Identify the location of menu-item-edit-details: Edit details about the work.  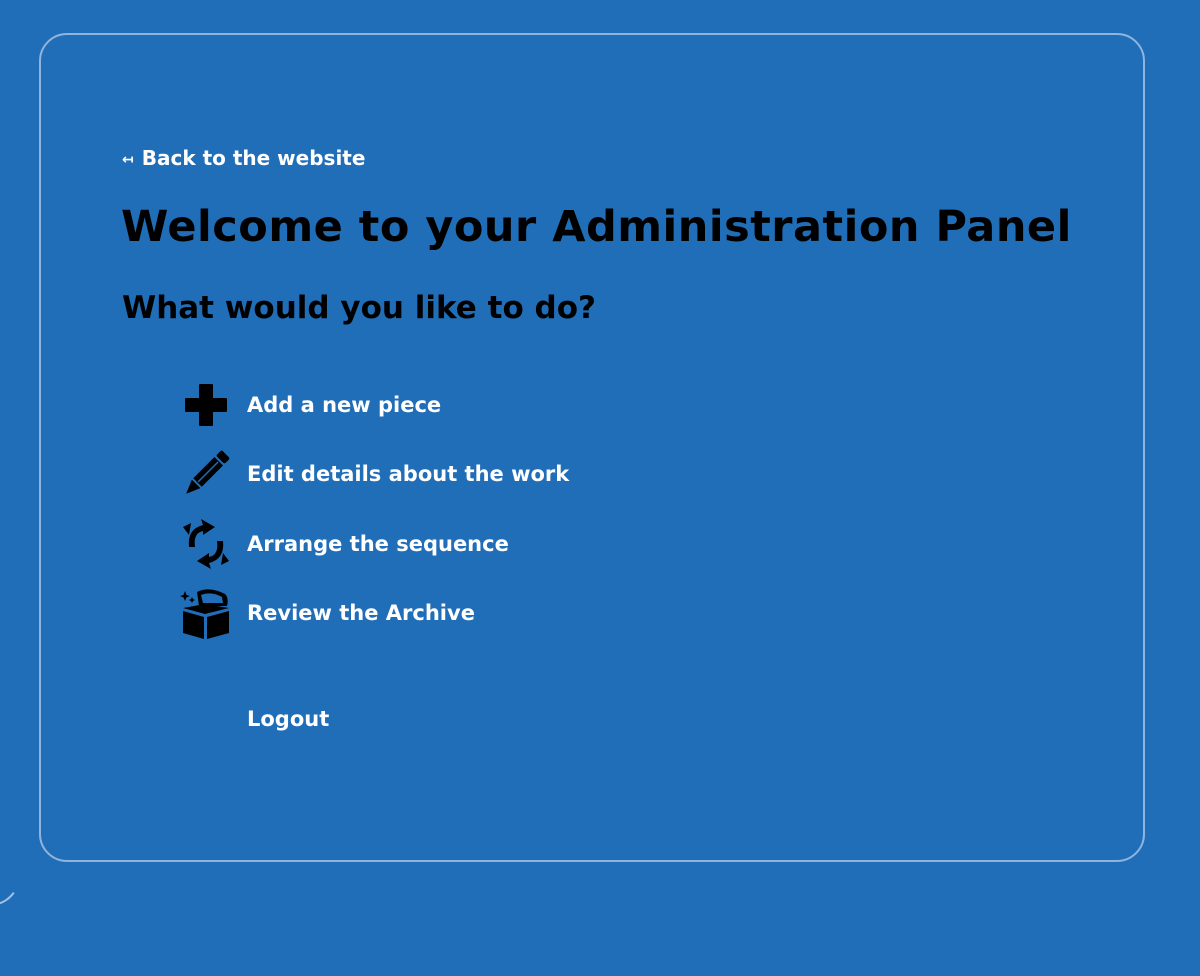
(373, 475).